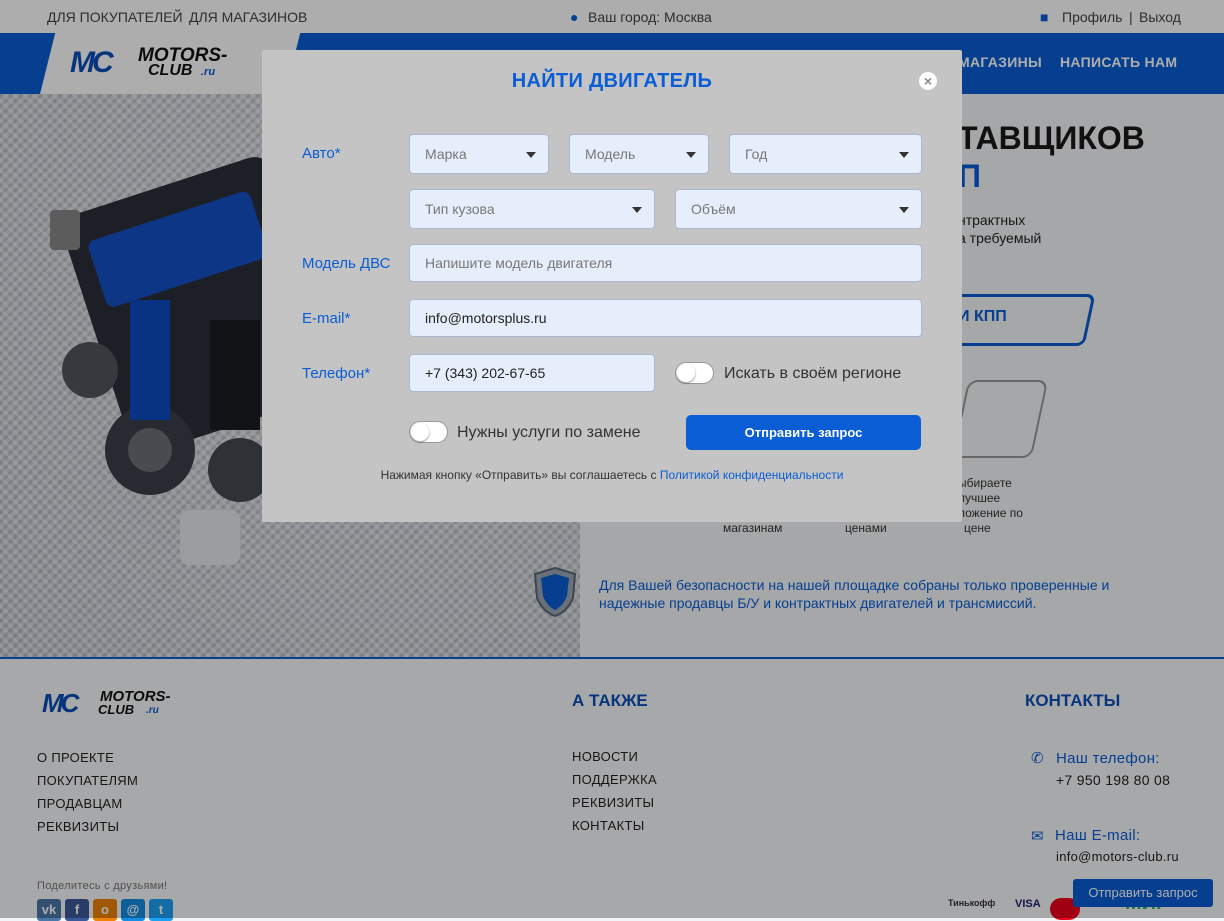  What do you see at coordinates (713, 209) in the screenshot?
I see `volume-select-value: Объём` at bounding box center [713, 209].